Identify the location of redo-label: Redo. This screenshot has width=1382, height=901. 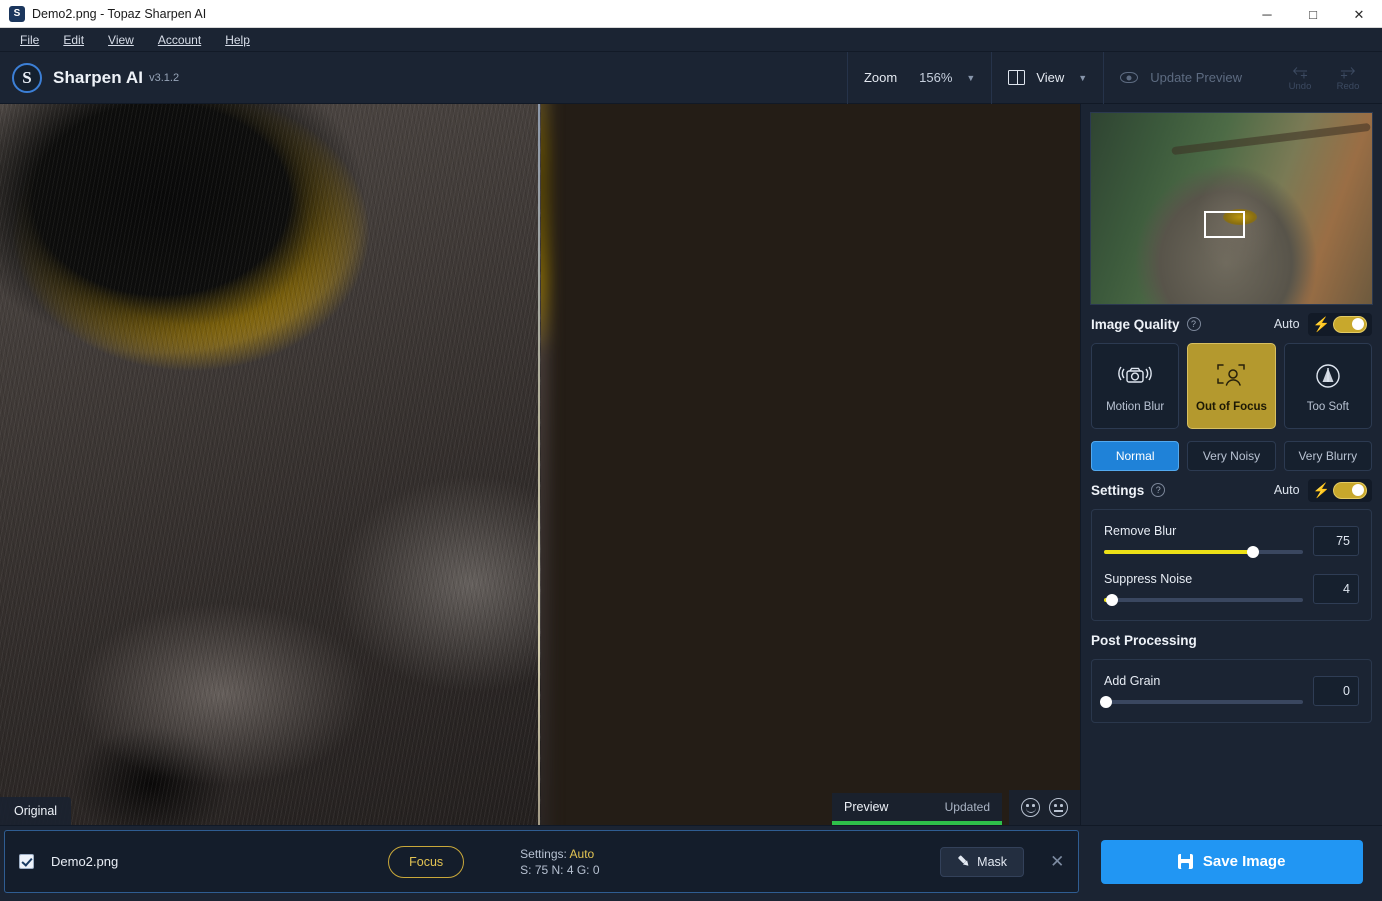
(1348, 86).